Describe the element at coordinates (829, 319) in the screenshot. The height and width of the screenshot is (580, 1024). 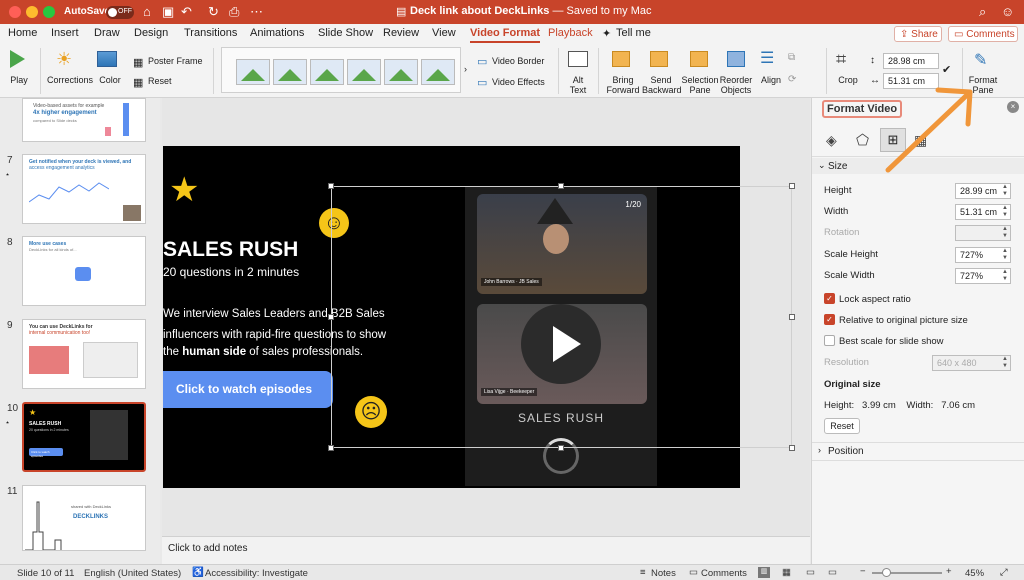
I see `relative-size-checkbox: ✓` at that location.